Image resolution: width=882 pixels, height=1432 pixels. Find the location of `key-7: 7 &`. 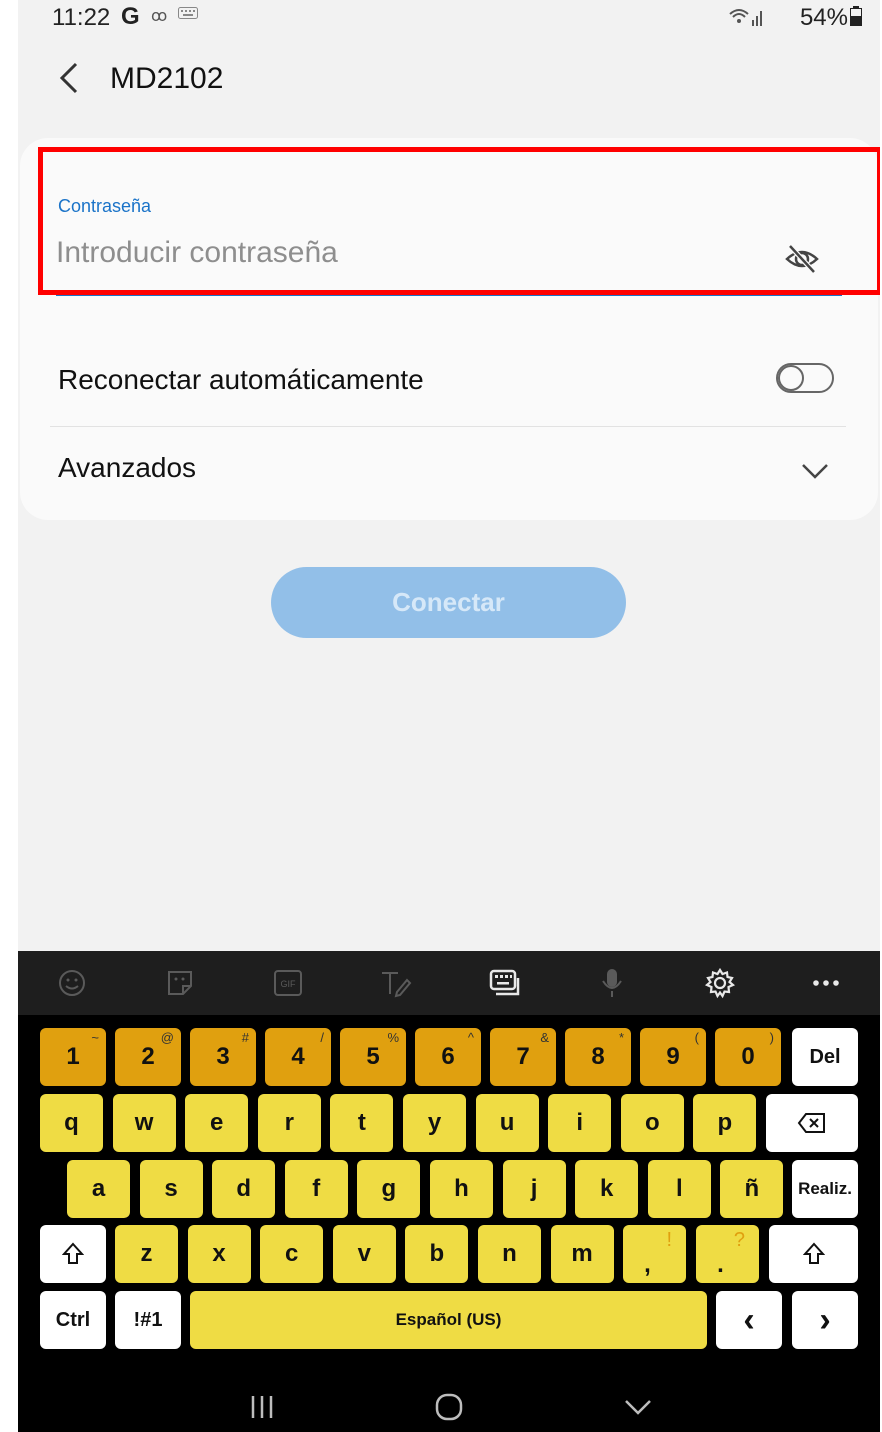

key-7: 7 & is located at coordinates (523, 1057).